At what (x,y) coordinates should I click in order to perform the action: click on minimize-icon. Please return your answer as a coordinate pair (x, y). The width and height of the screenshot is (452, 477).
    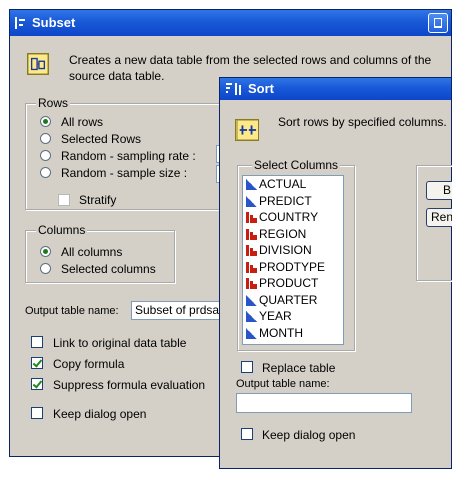
    Looking at the image, I should click on (438, 23).